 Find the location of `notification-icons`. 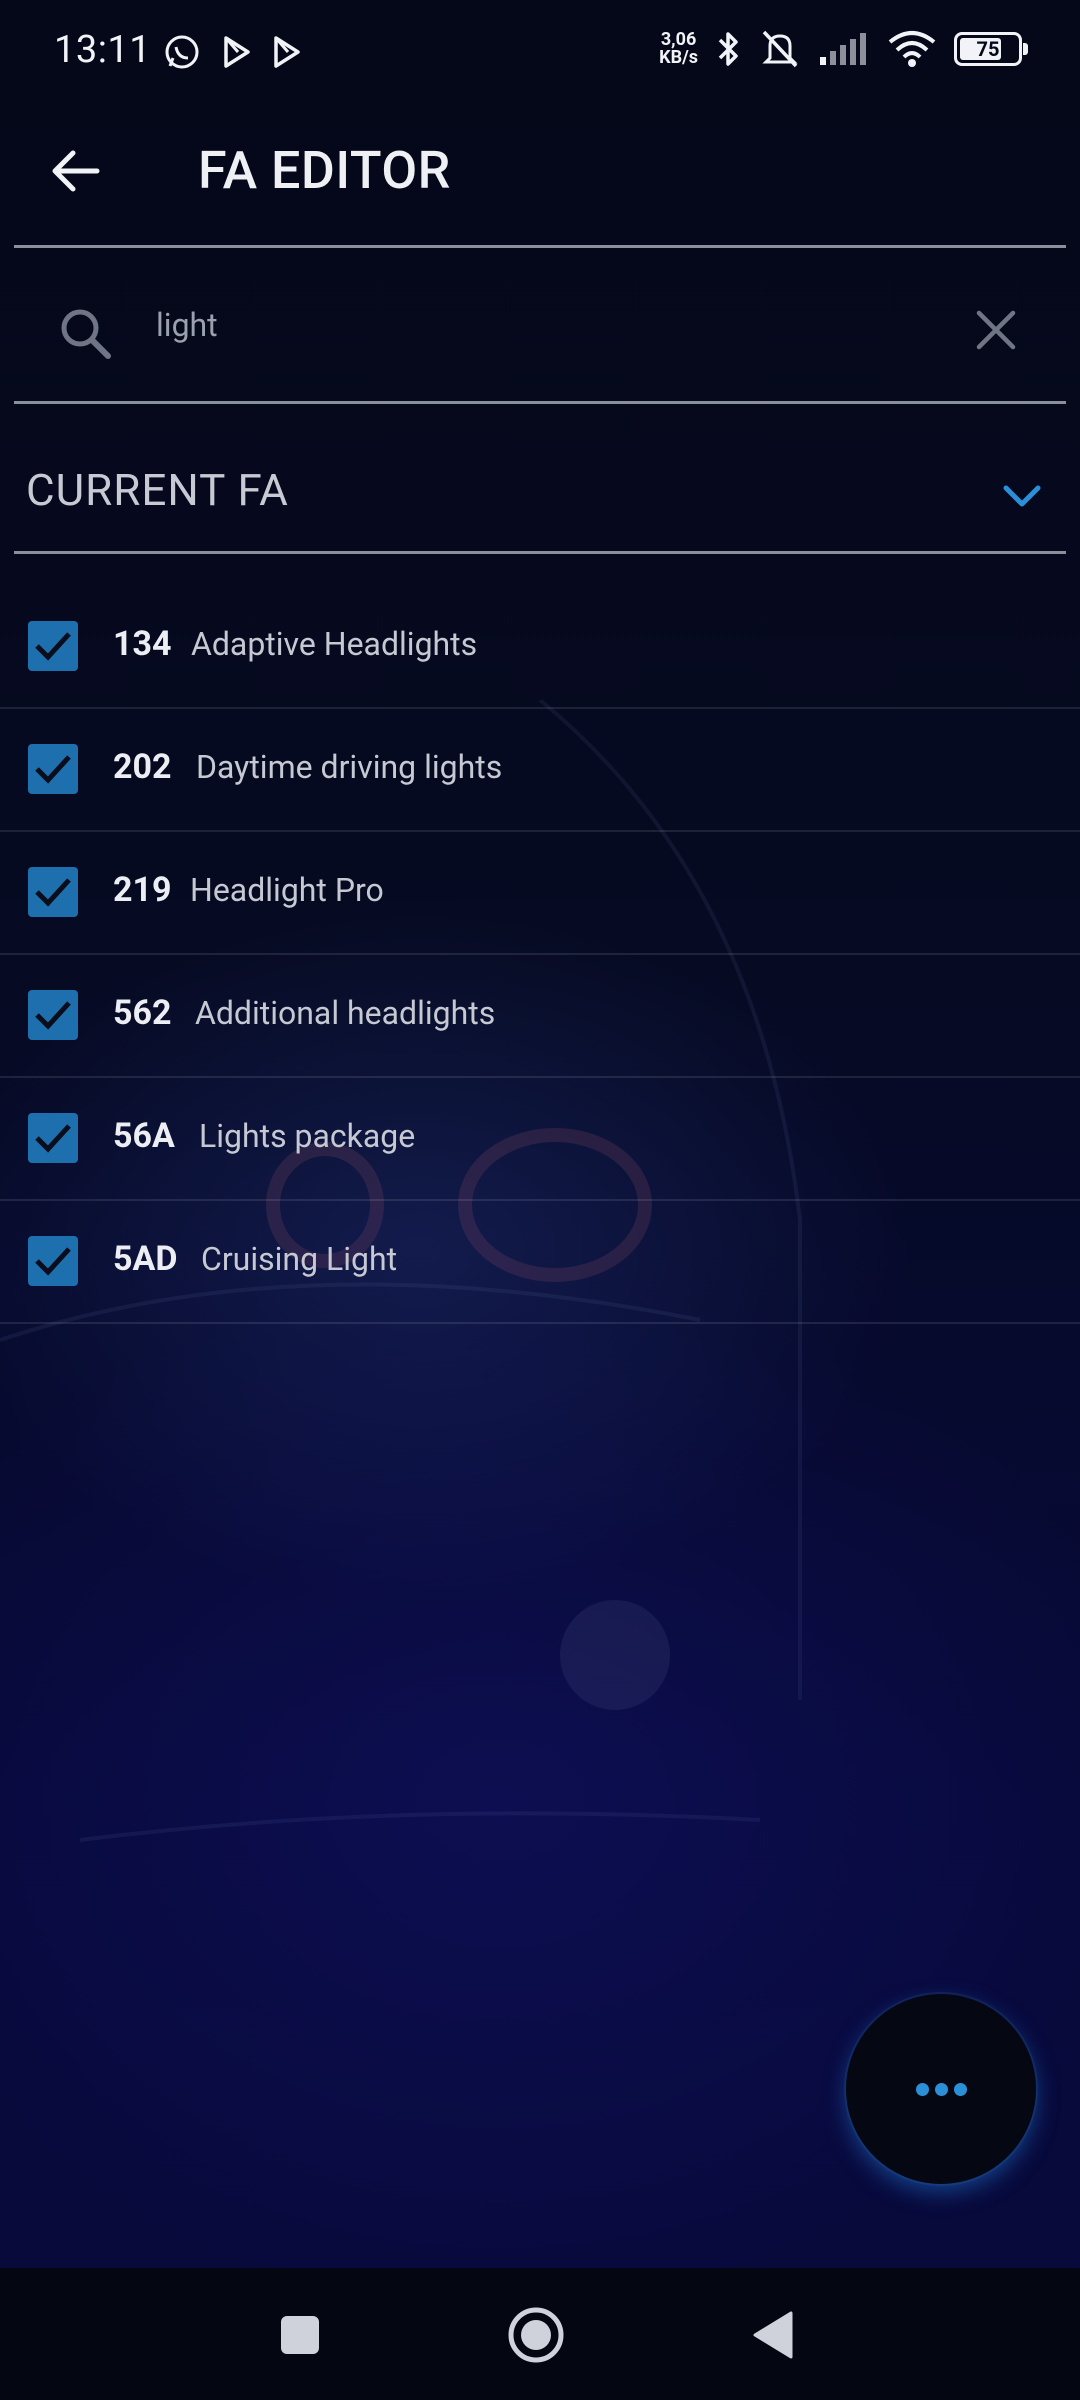

notification-icons is located at coordinates (232, 52).